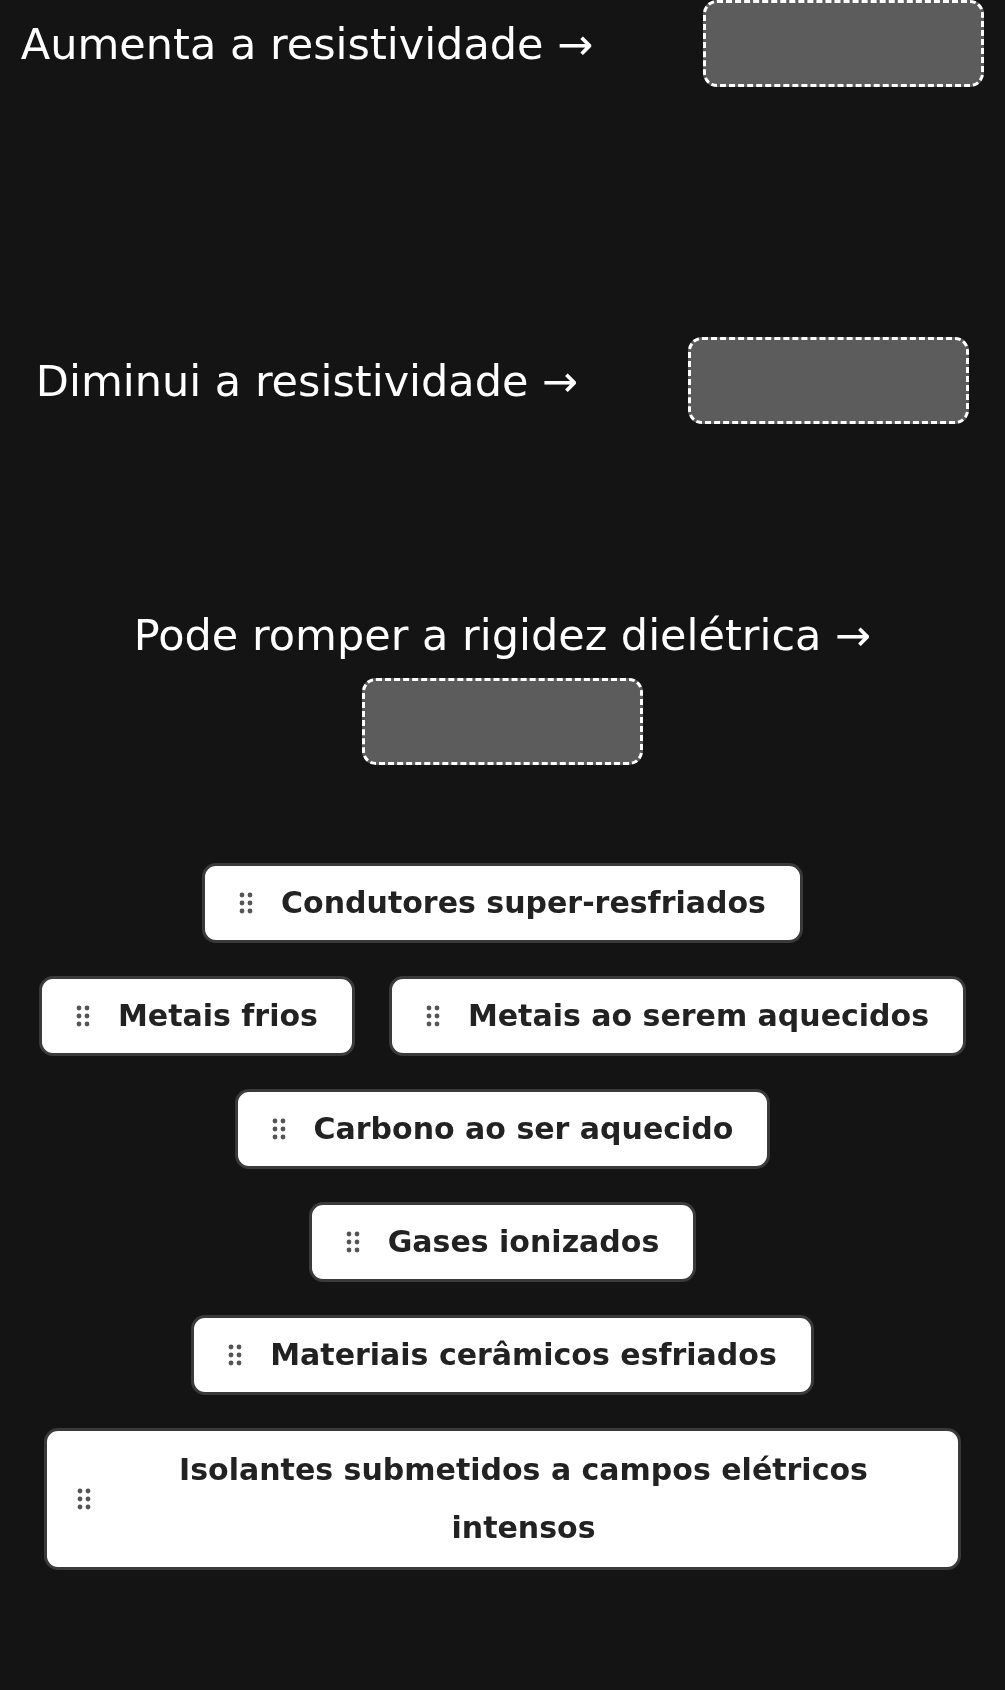  Describe the element at coordinates (502, 1129) in the screenshot. I see `answer-chip: Carbono ao ser aquecido` at that location.